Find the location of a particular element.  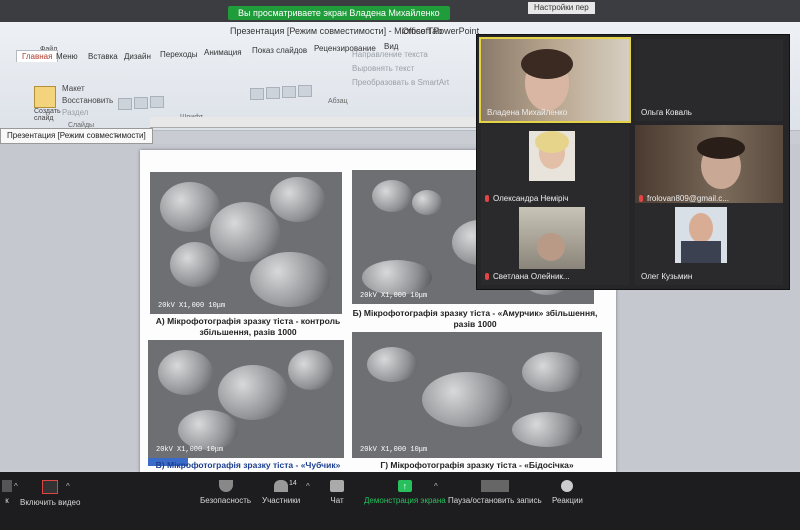

micrograph-c: 20kV X1,000 10μm is located at coordinates (246, 399).